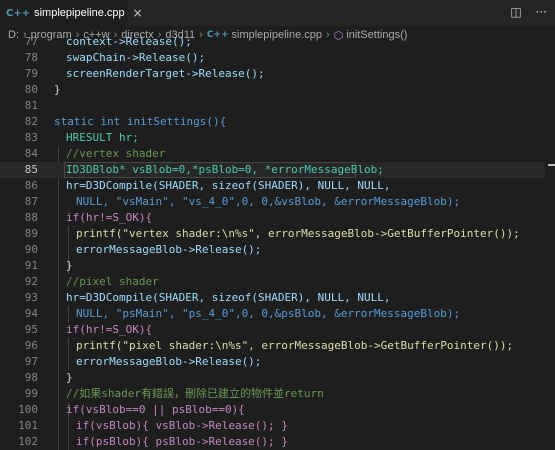 The width and height of the screenshot is (555, 450). I want to click on code-line: 98}, so click(277, 378).